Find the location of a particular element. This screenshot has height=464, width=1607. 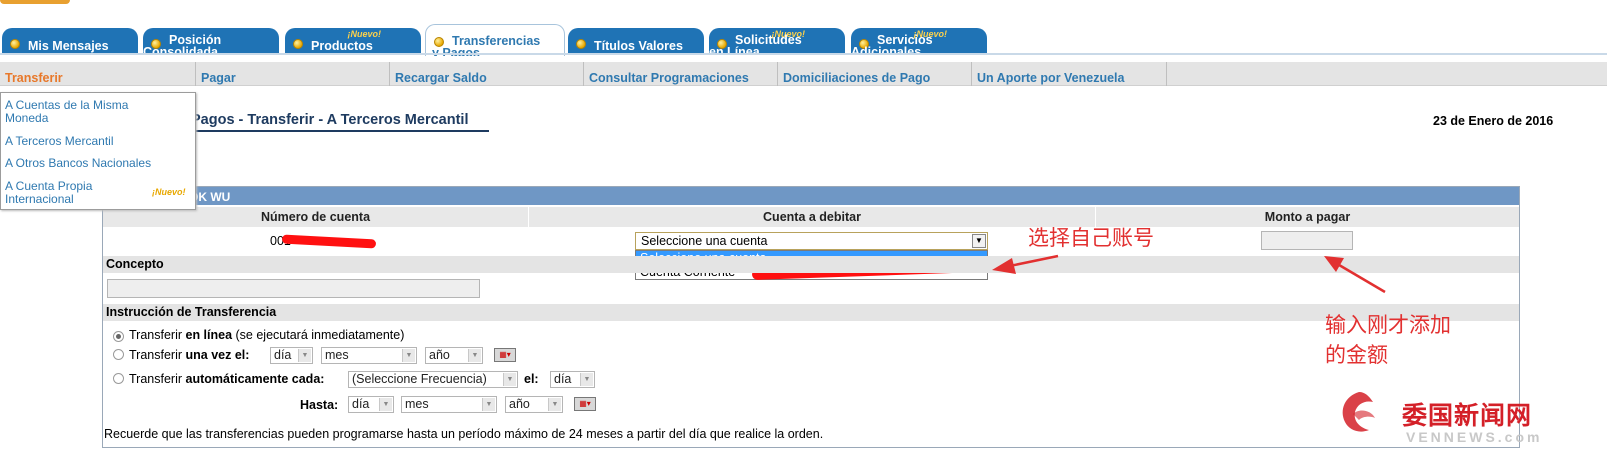

arrow-to-amount is located at coordinates (1355, 275).